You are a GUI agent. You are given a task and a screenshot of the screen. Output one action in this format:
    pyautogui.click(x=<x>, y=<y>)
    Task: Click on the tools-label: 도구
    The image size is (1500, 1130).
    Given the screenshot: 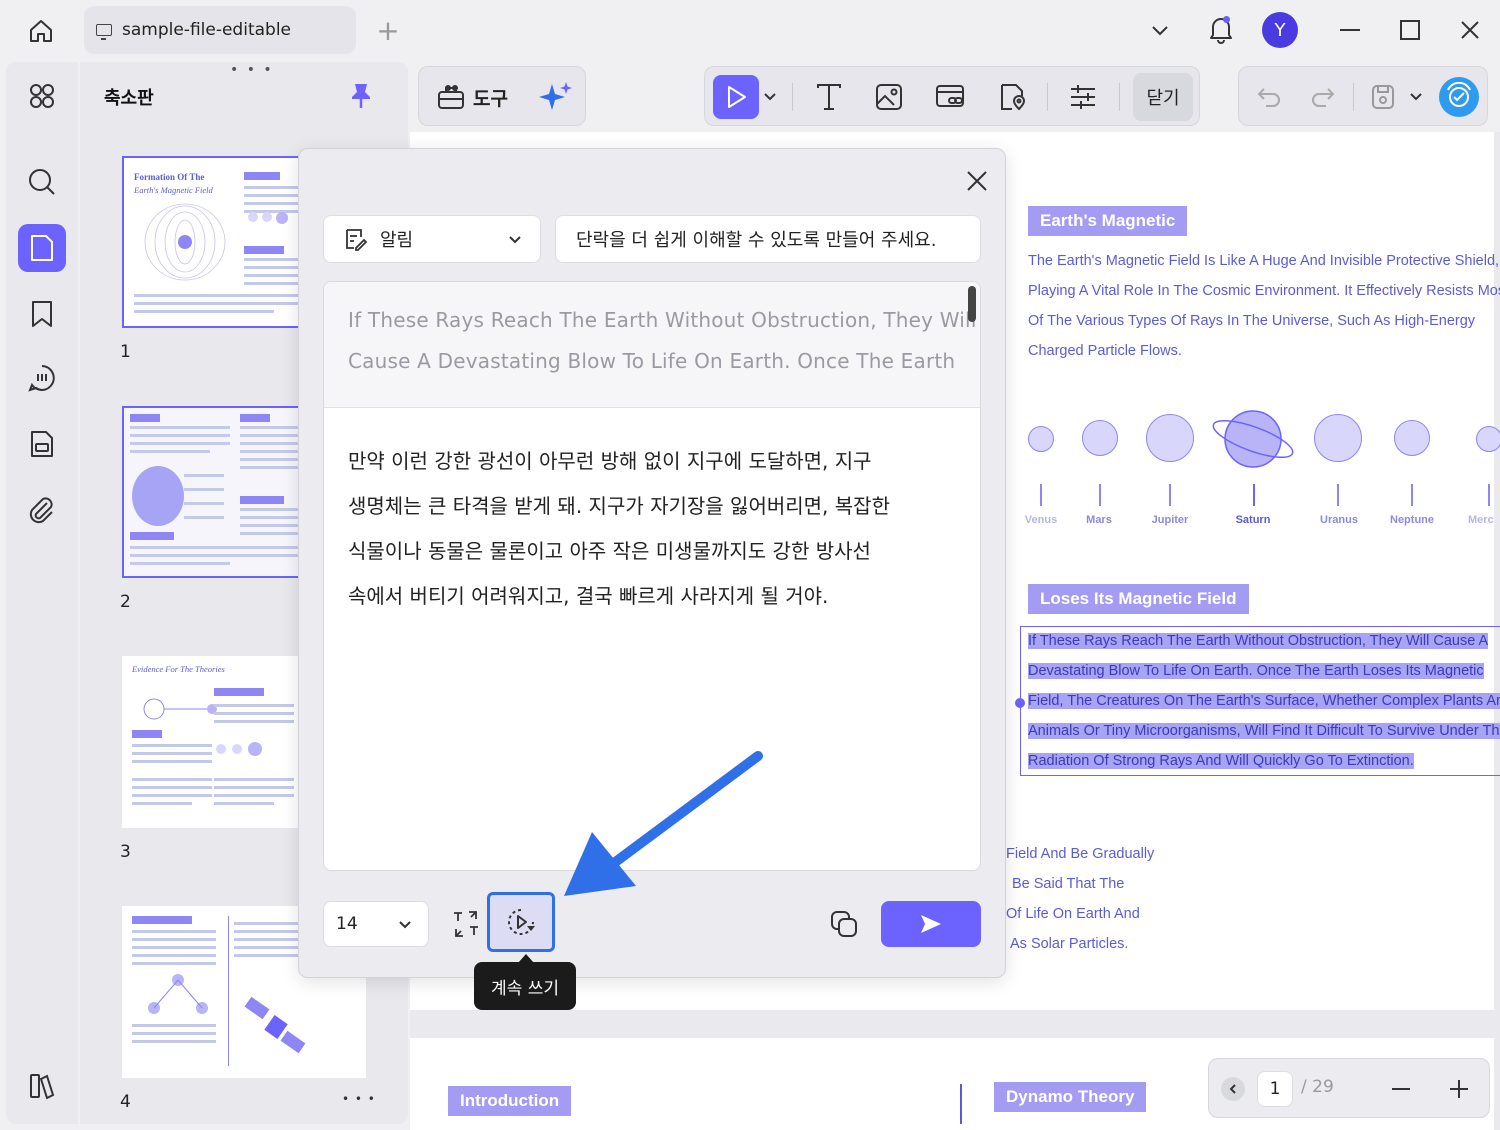 What is the action you would take?
    pyautogui.click(x=490, y=97)
    